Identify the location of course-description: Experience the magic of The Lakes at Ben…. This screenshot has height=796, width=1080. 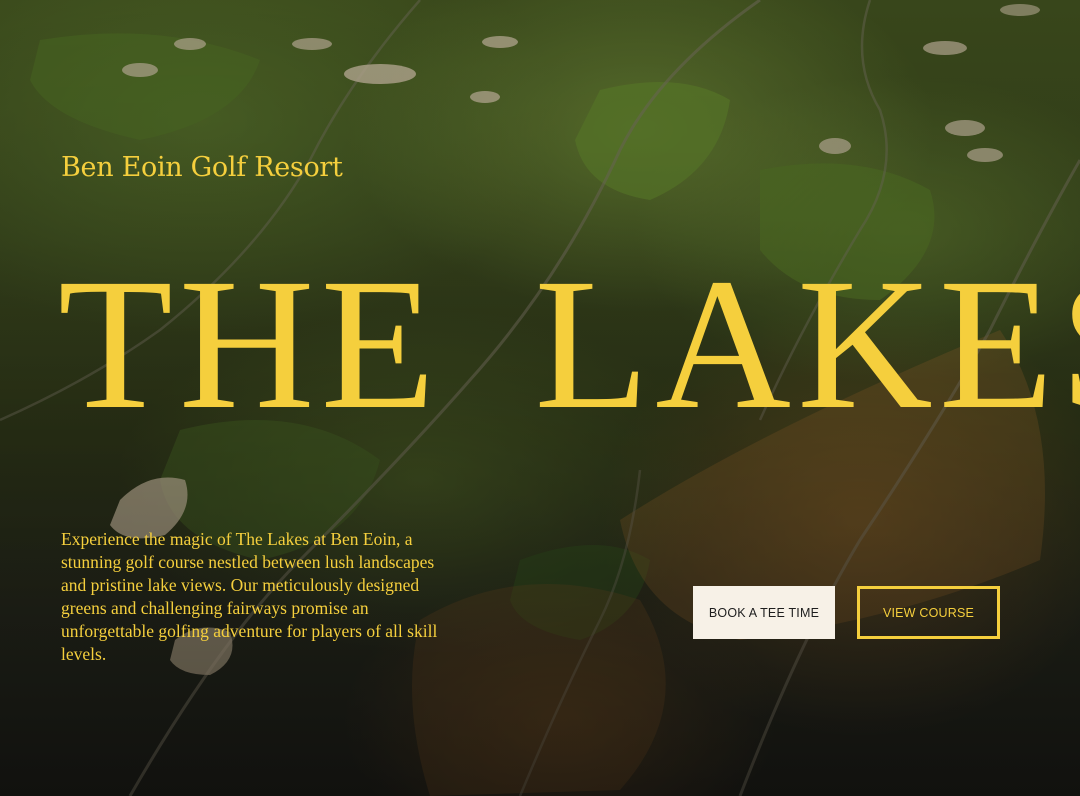
(249, 596).